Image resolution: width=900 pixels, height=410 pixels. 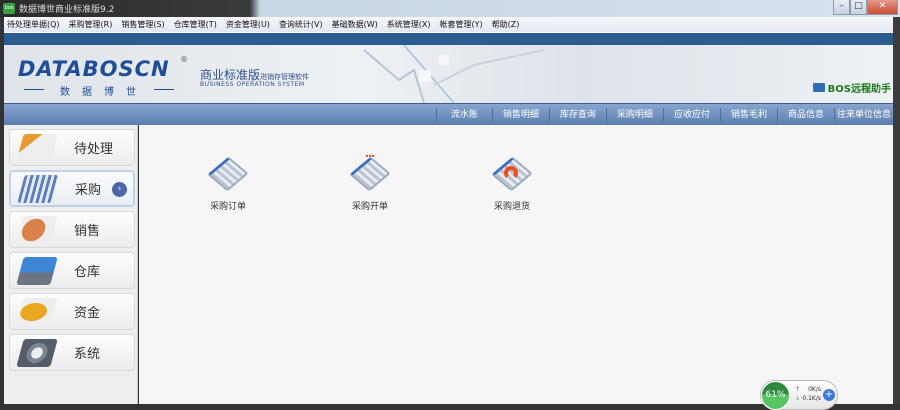 I want to click on purchase-invoice-button: 采购开单, so click(x=370, y=183).